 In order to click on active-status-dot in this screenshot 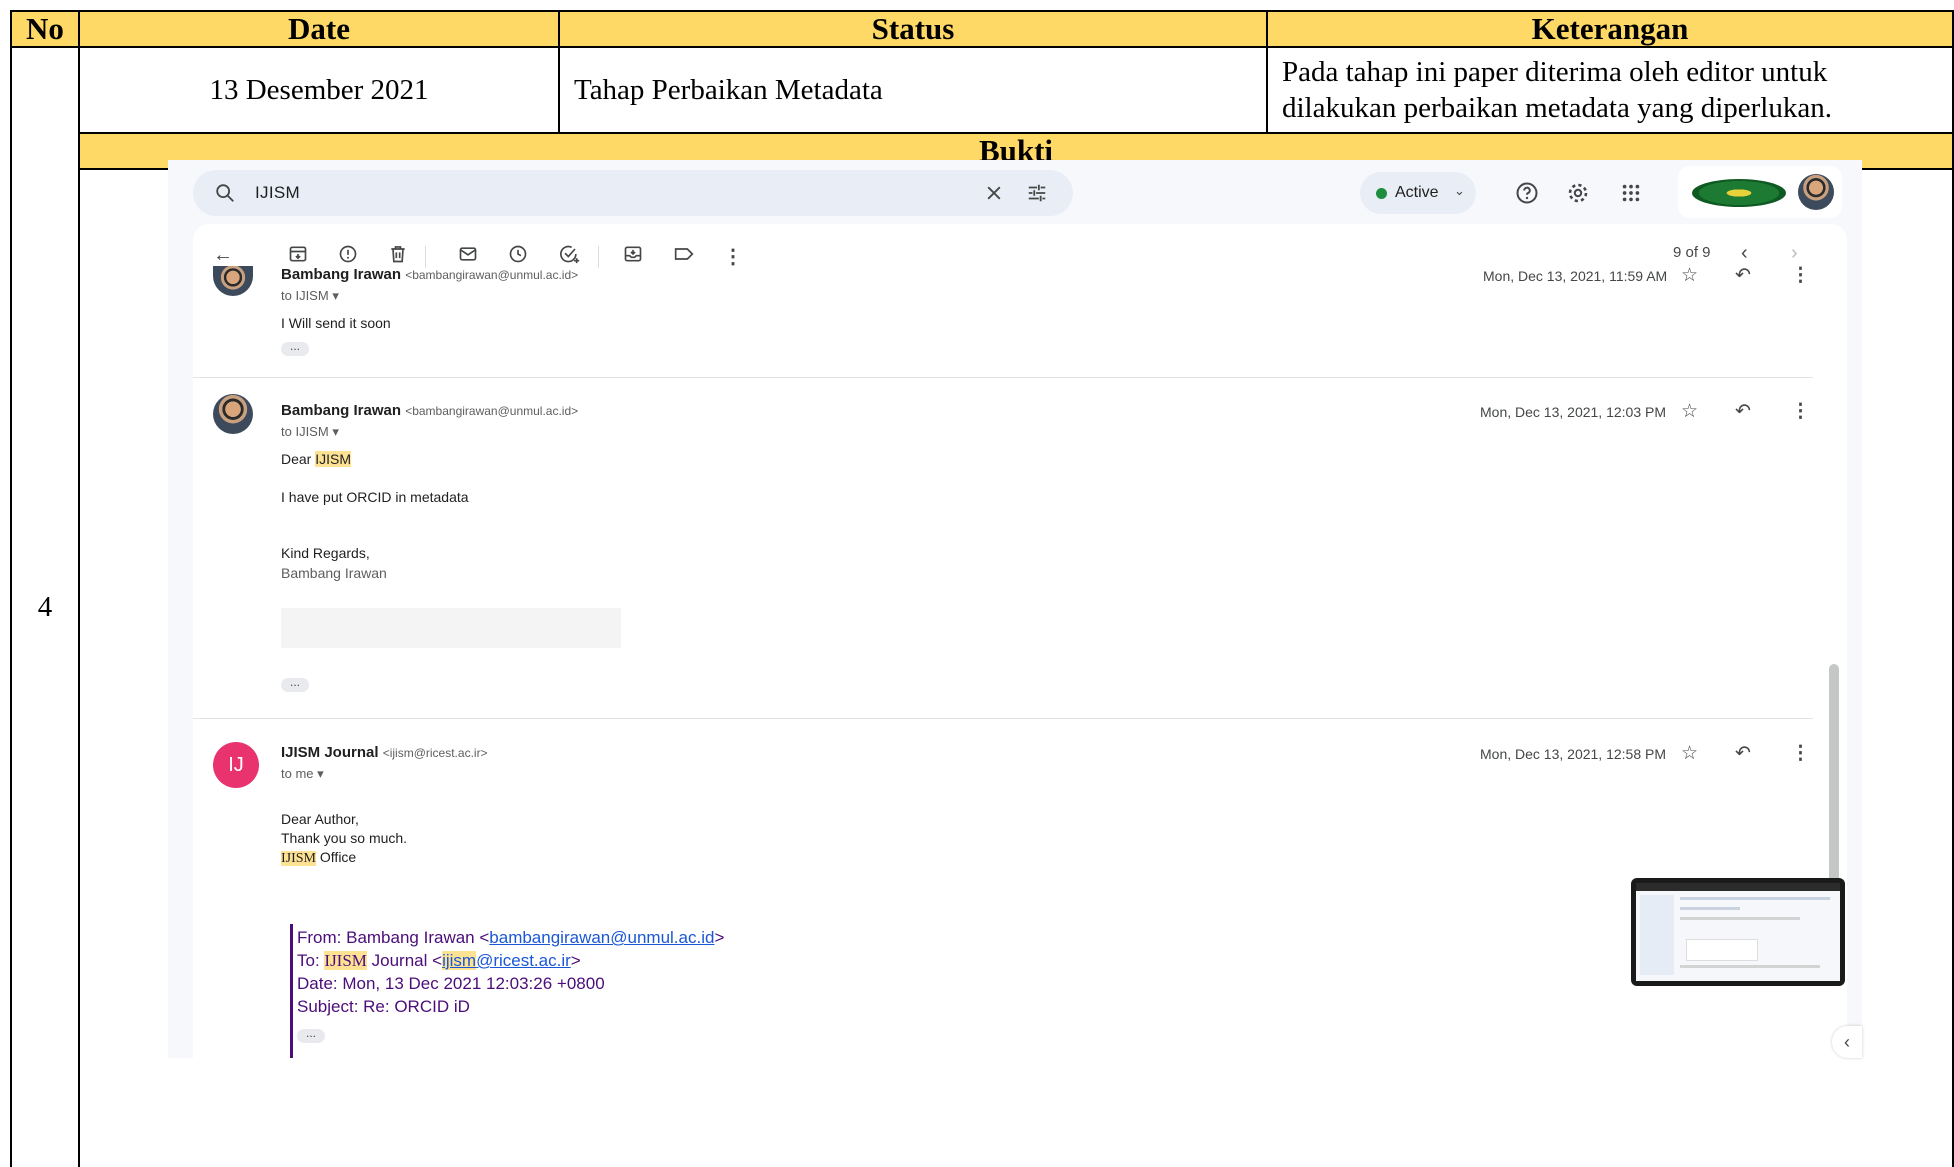, I will do `click(1381, 193)`.